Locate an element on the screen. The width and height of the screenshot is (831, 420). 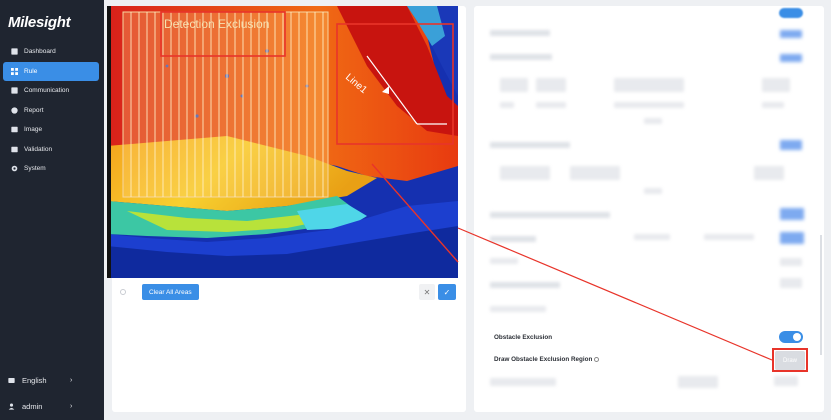
sidebar-item-system: System is located at coordinates (51, 169).